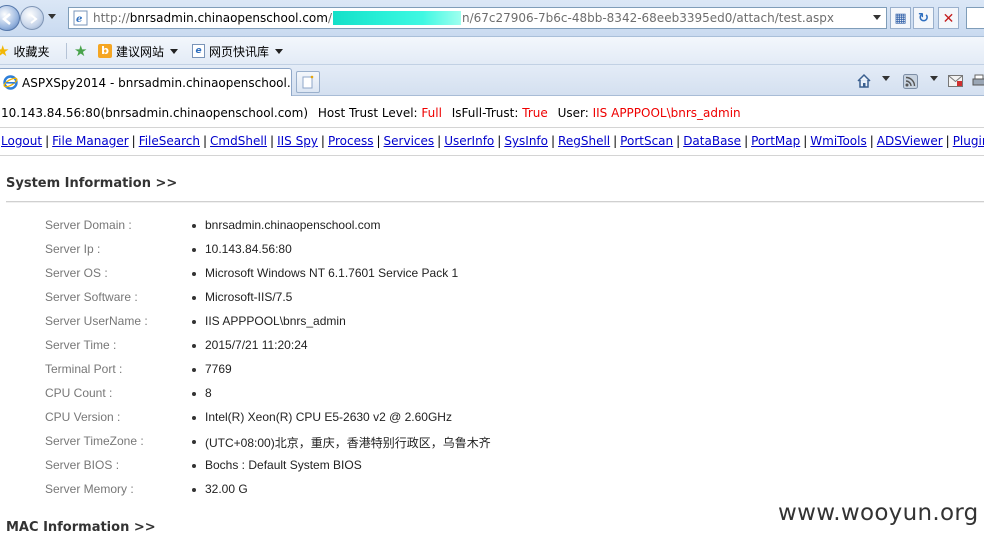 The width and height of the screenshot is (984, 542). Describe the element at coordinates (79, 19) in the screenshot. I see `svg-text: e` at that location.